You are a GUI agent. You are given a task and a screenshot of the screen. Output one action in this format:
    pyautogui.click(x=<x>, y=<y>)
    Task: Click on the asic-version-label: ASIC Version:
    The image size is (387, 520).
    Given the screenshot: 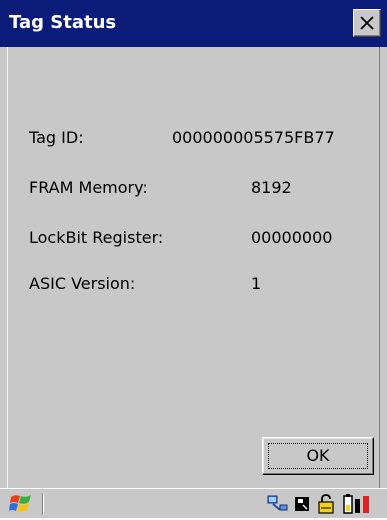 What is the action you would take?
    pyautogui.click(x=82, y=283)
    